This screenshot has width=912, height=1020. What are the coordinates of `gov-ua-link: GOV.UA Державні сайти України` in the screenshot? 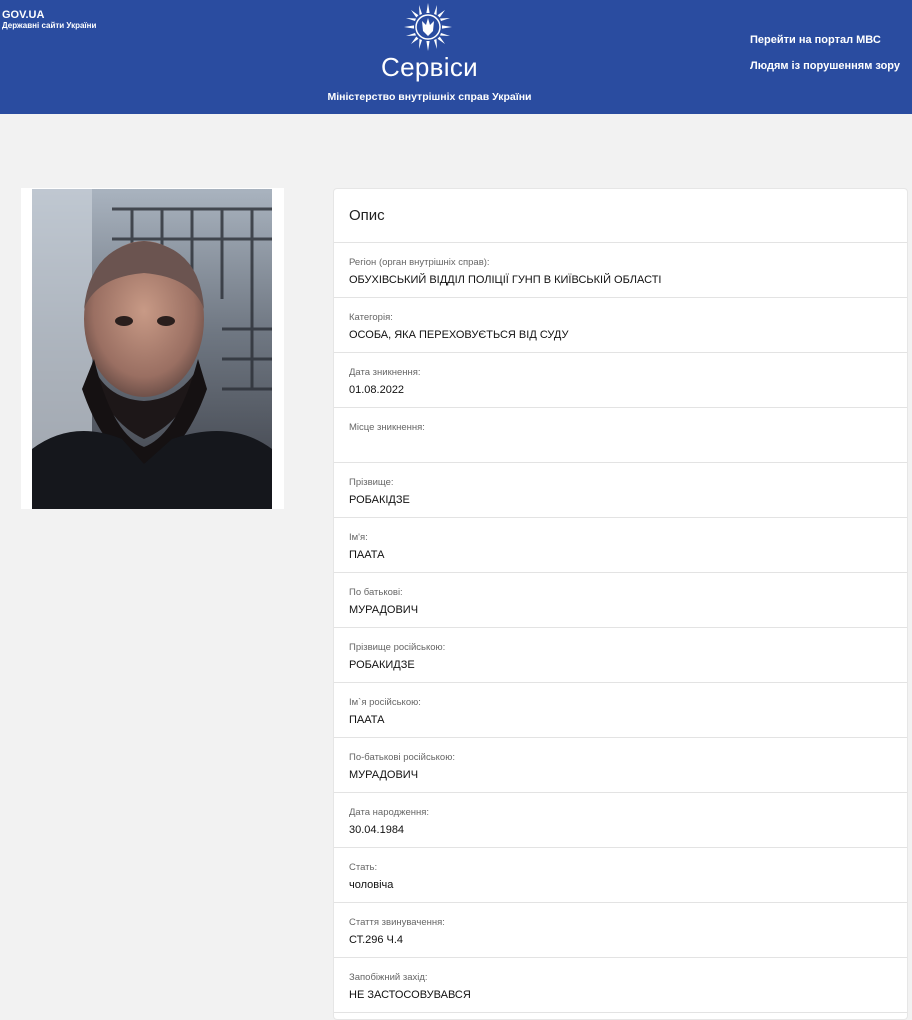 It's located at (49, 20).